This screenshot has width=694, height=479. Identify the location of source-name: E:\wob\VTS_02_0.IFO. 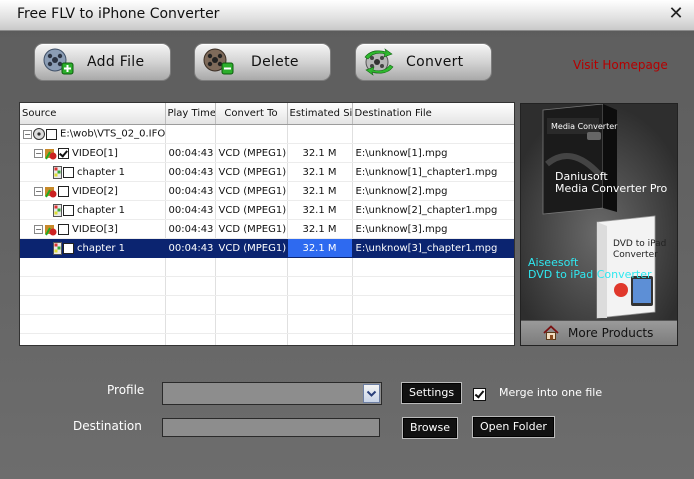
(112, 134).